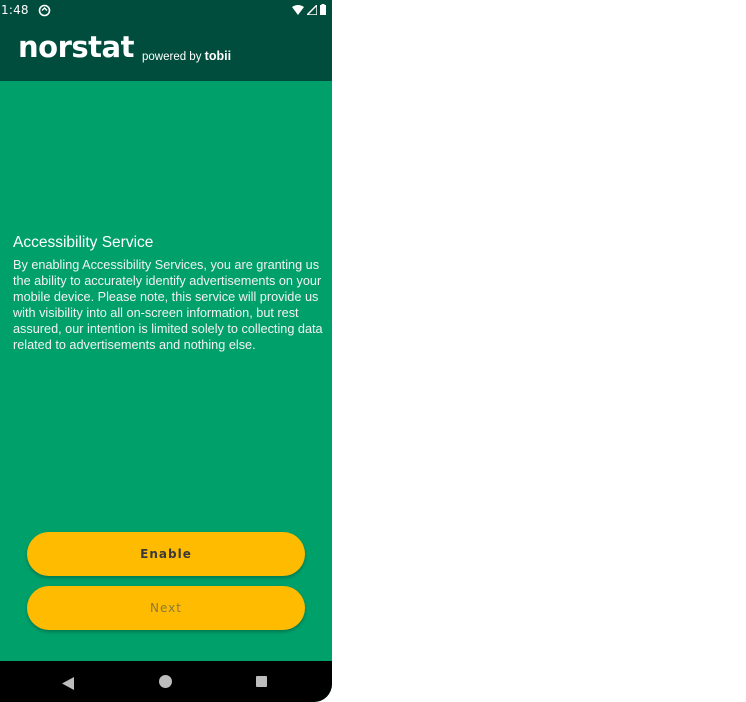  I want to click on back-icon, so click(68, 684).